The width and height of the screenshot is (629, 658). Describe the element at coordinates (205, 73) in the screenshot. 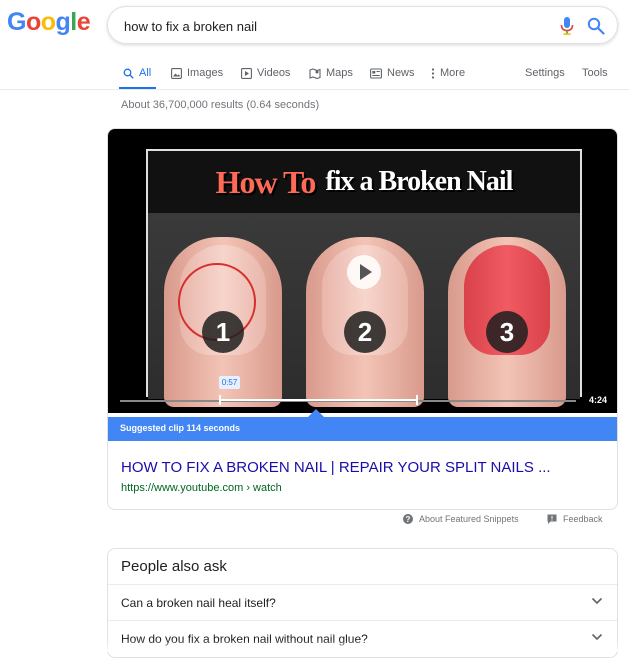

I see `tab-label: Images` at that location.